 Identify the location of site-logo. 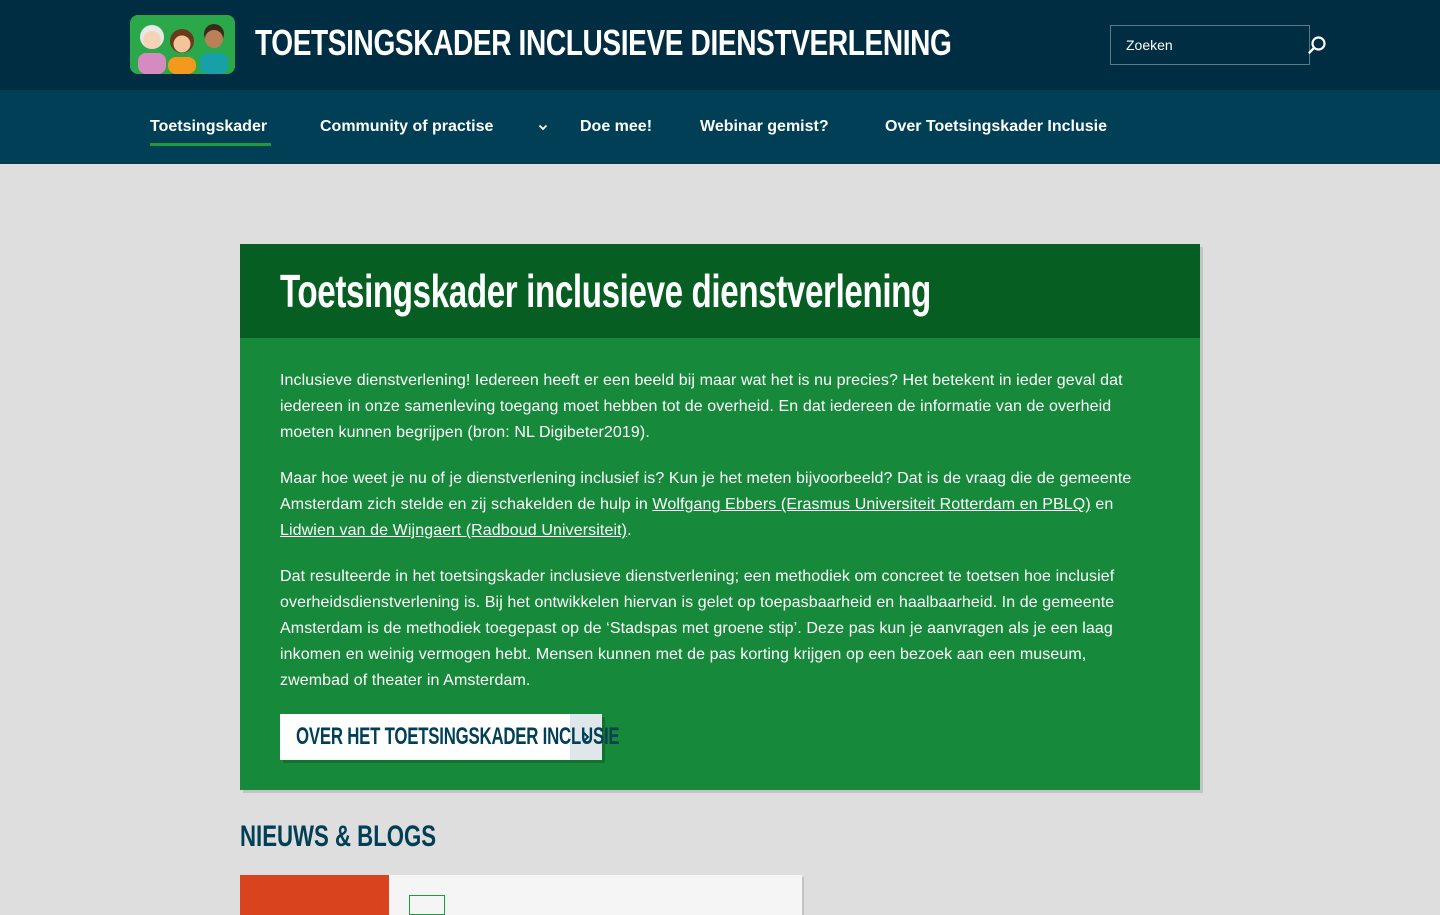
(182, 44).